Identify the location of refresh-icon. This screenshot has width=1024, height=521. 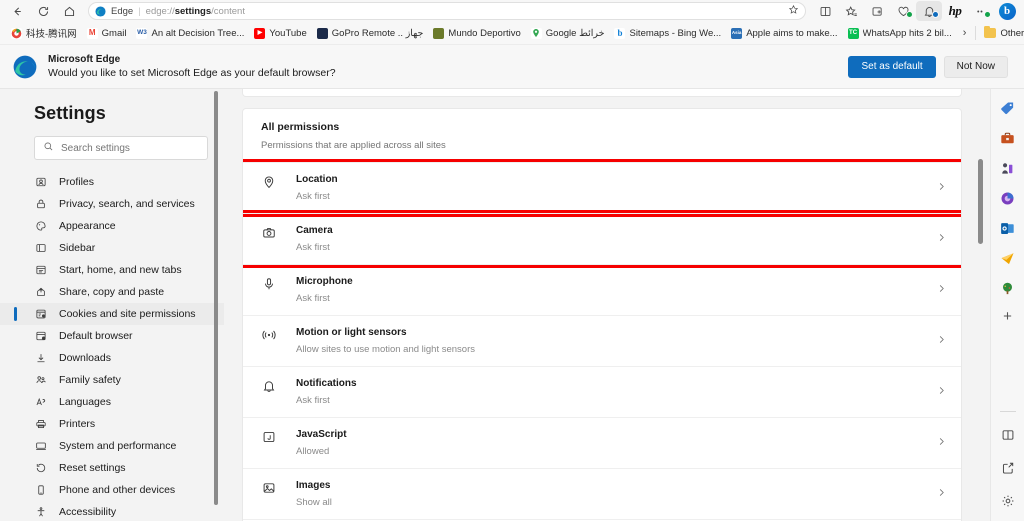
(43, 11).